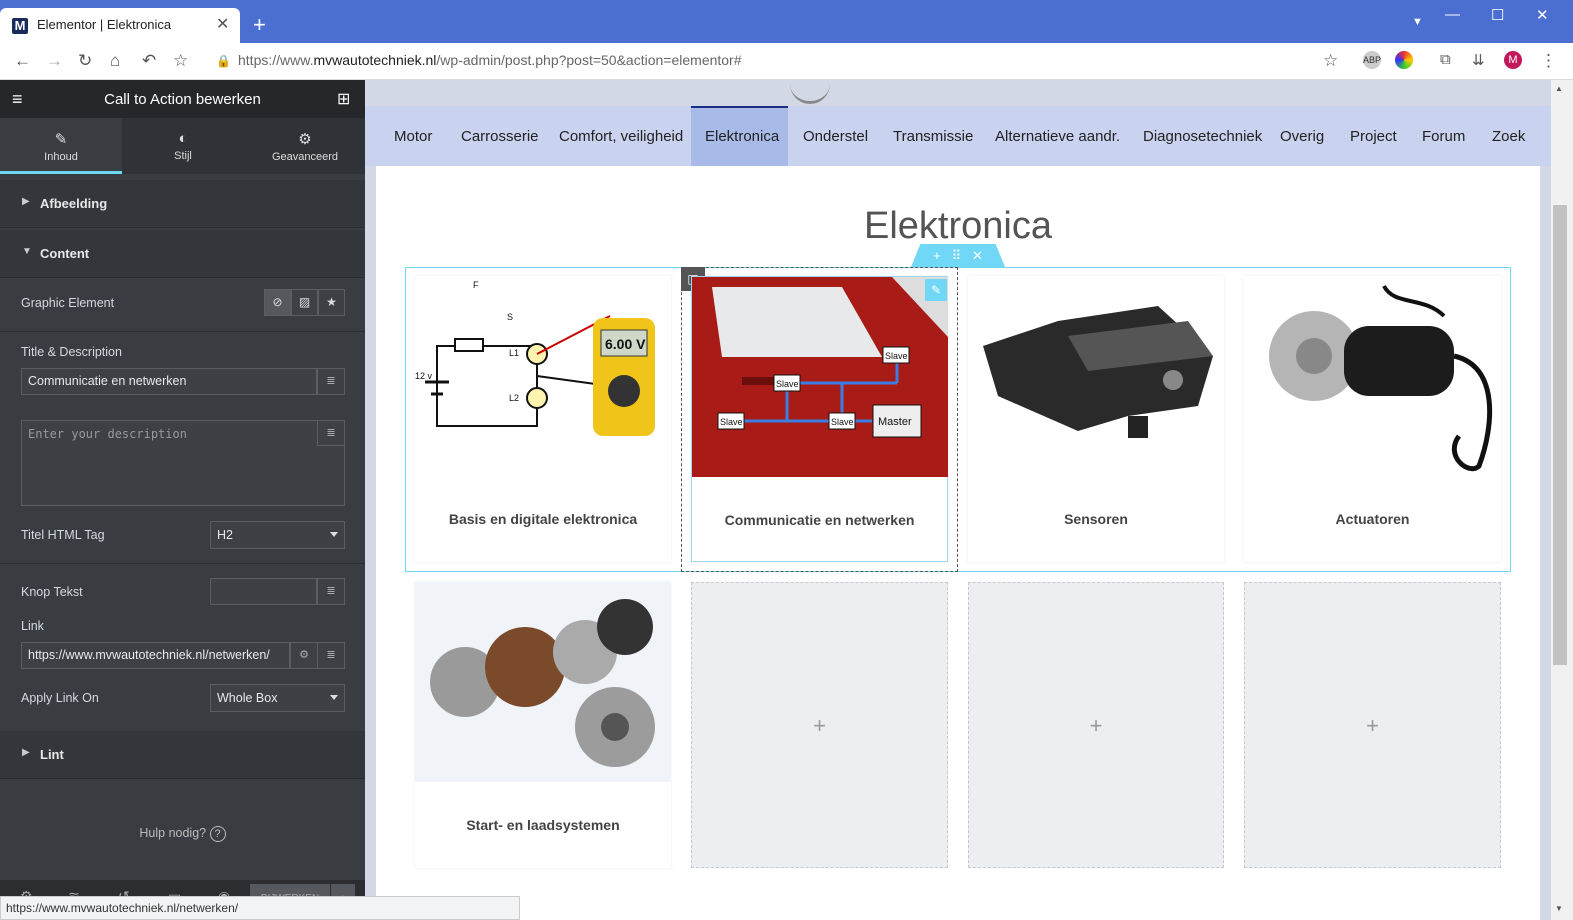 Image resolution: width=1573 pixels, height=920 pixels. What do you see at coordinates (543, 376) in the screenshot?
I see `circuit-image: 6.00 V F S L1 L2 12 v` at bounding box center [543, 376].